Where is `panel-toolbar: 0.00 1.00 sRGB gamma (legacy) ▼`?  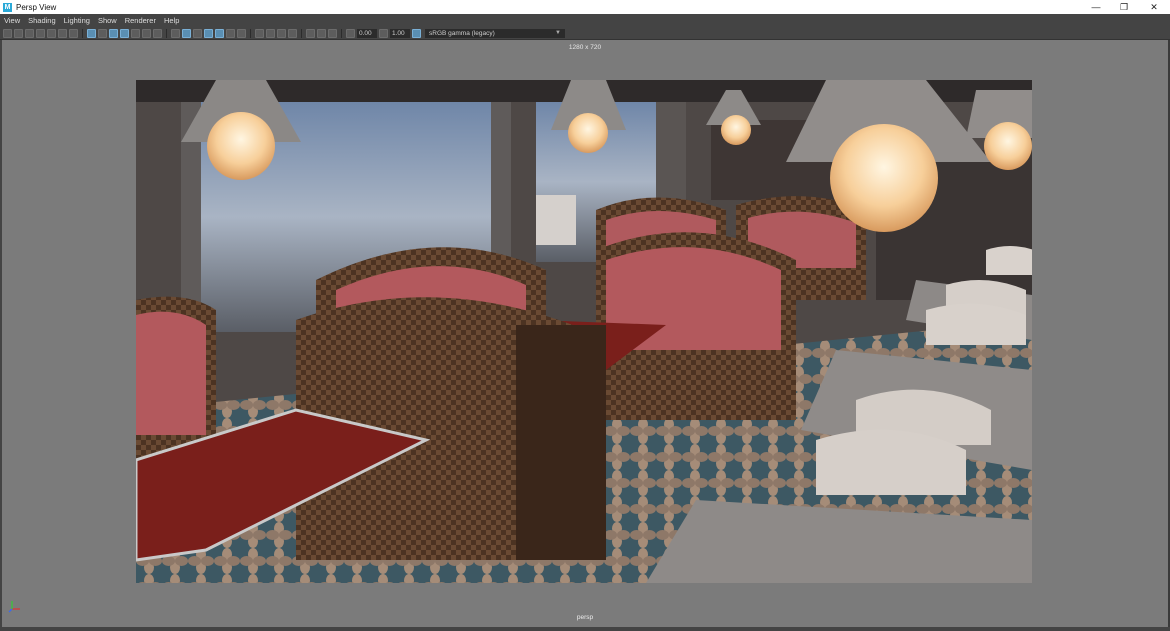 panel-toolbar: 0.00 1.00 sRGB gamma (legacy) ▼ is located at coordinates (585, 33).